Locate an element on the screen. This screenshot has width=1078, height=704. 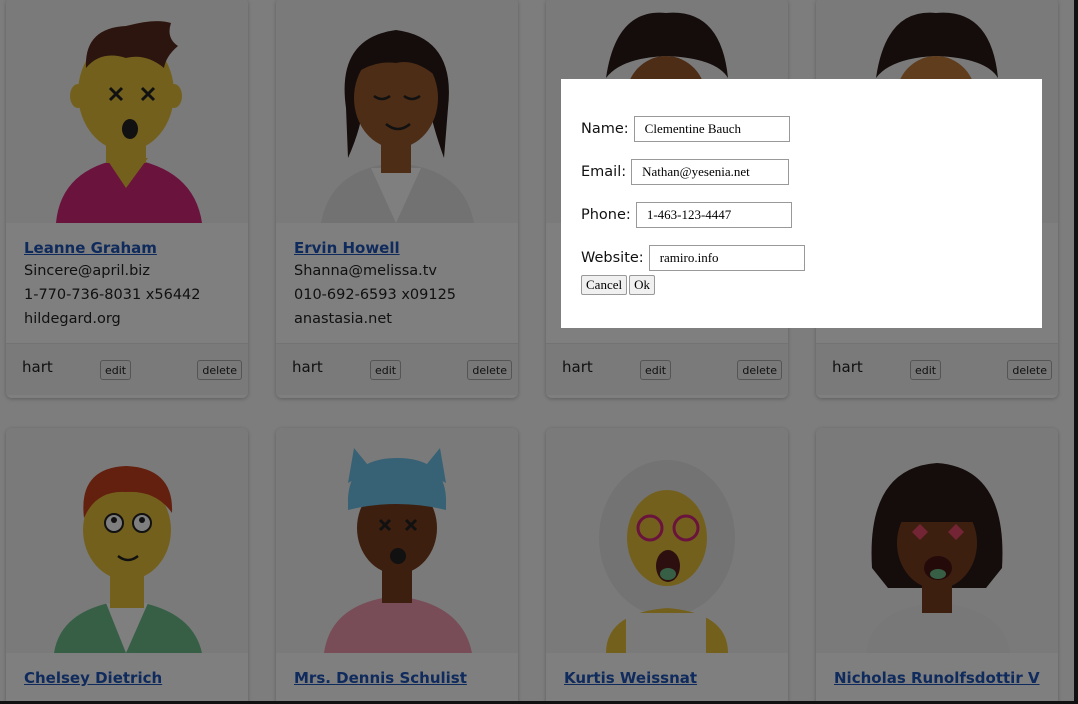
name-label: Name: is located at coordinates (605, 129).